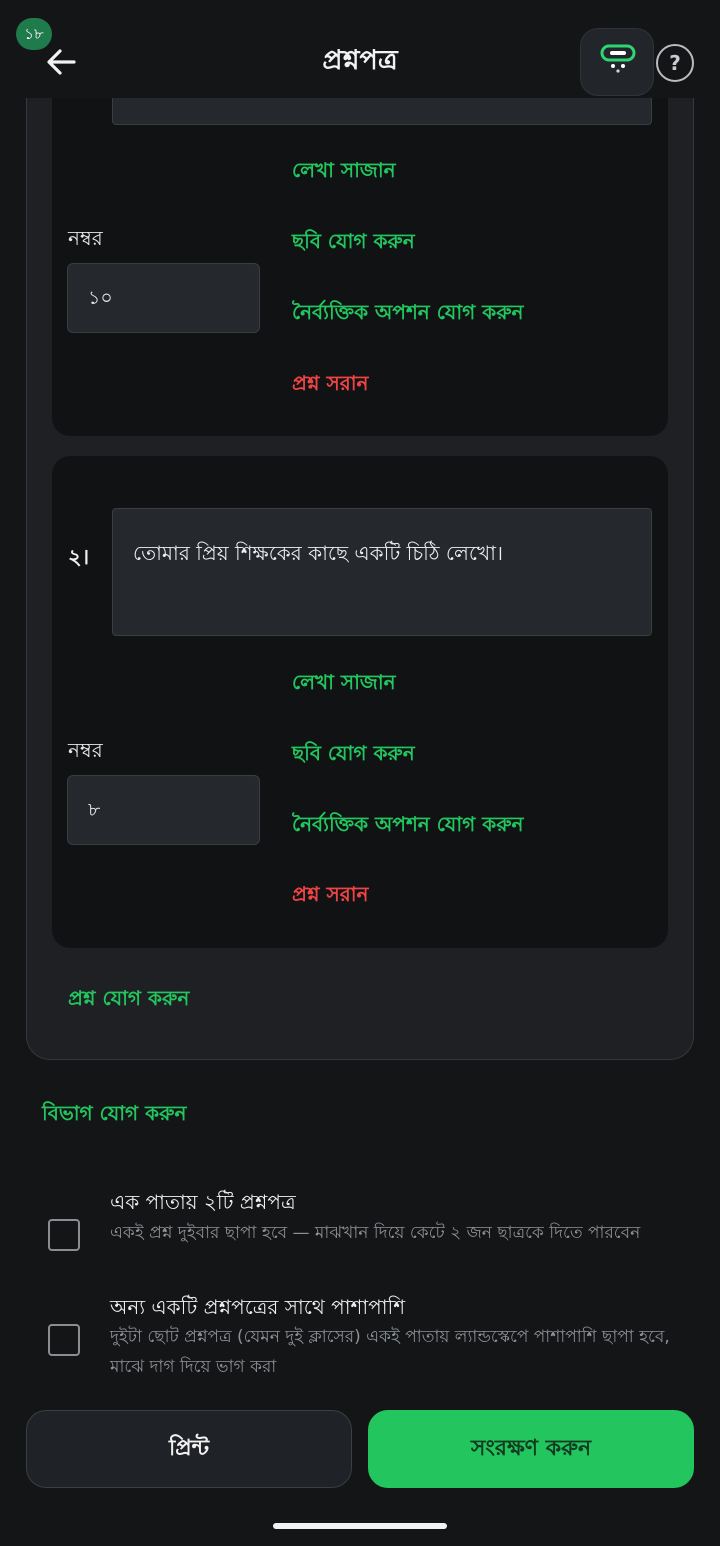 The image size is (720, 1546). Describe the element at coordinates (163, 810) in the screenshot. I see `marks-input-2: ৮` at that location.